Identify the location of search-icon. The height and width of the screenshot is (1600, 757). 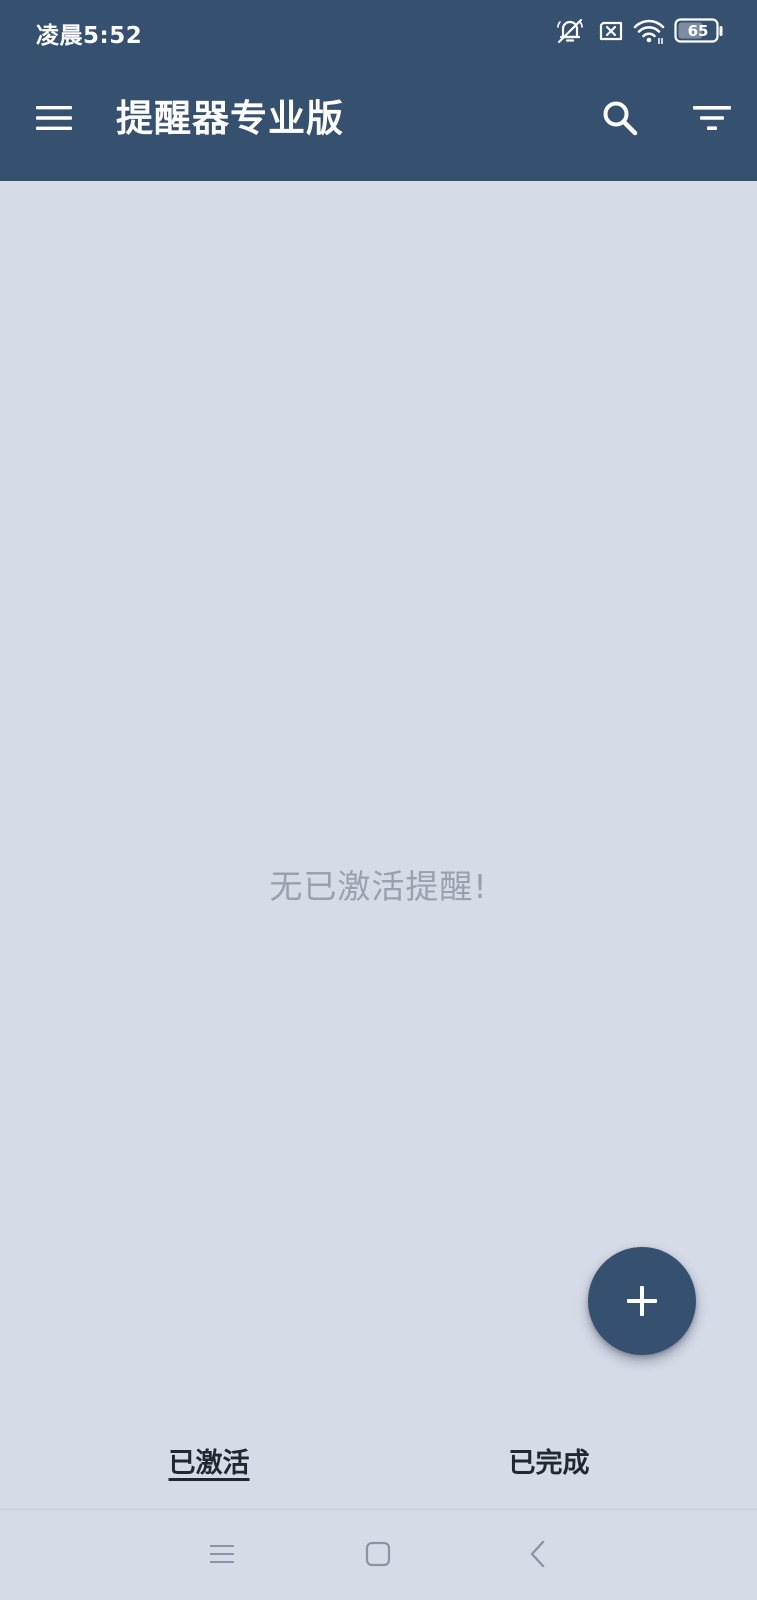
(620, 118).